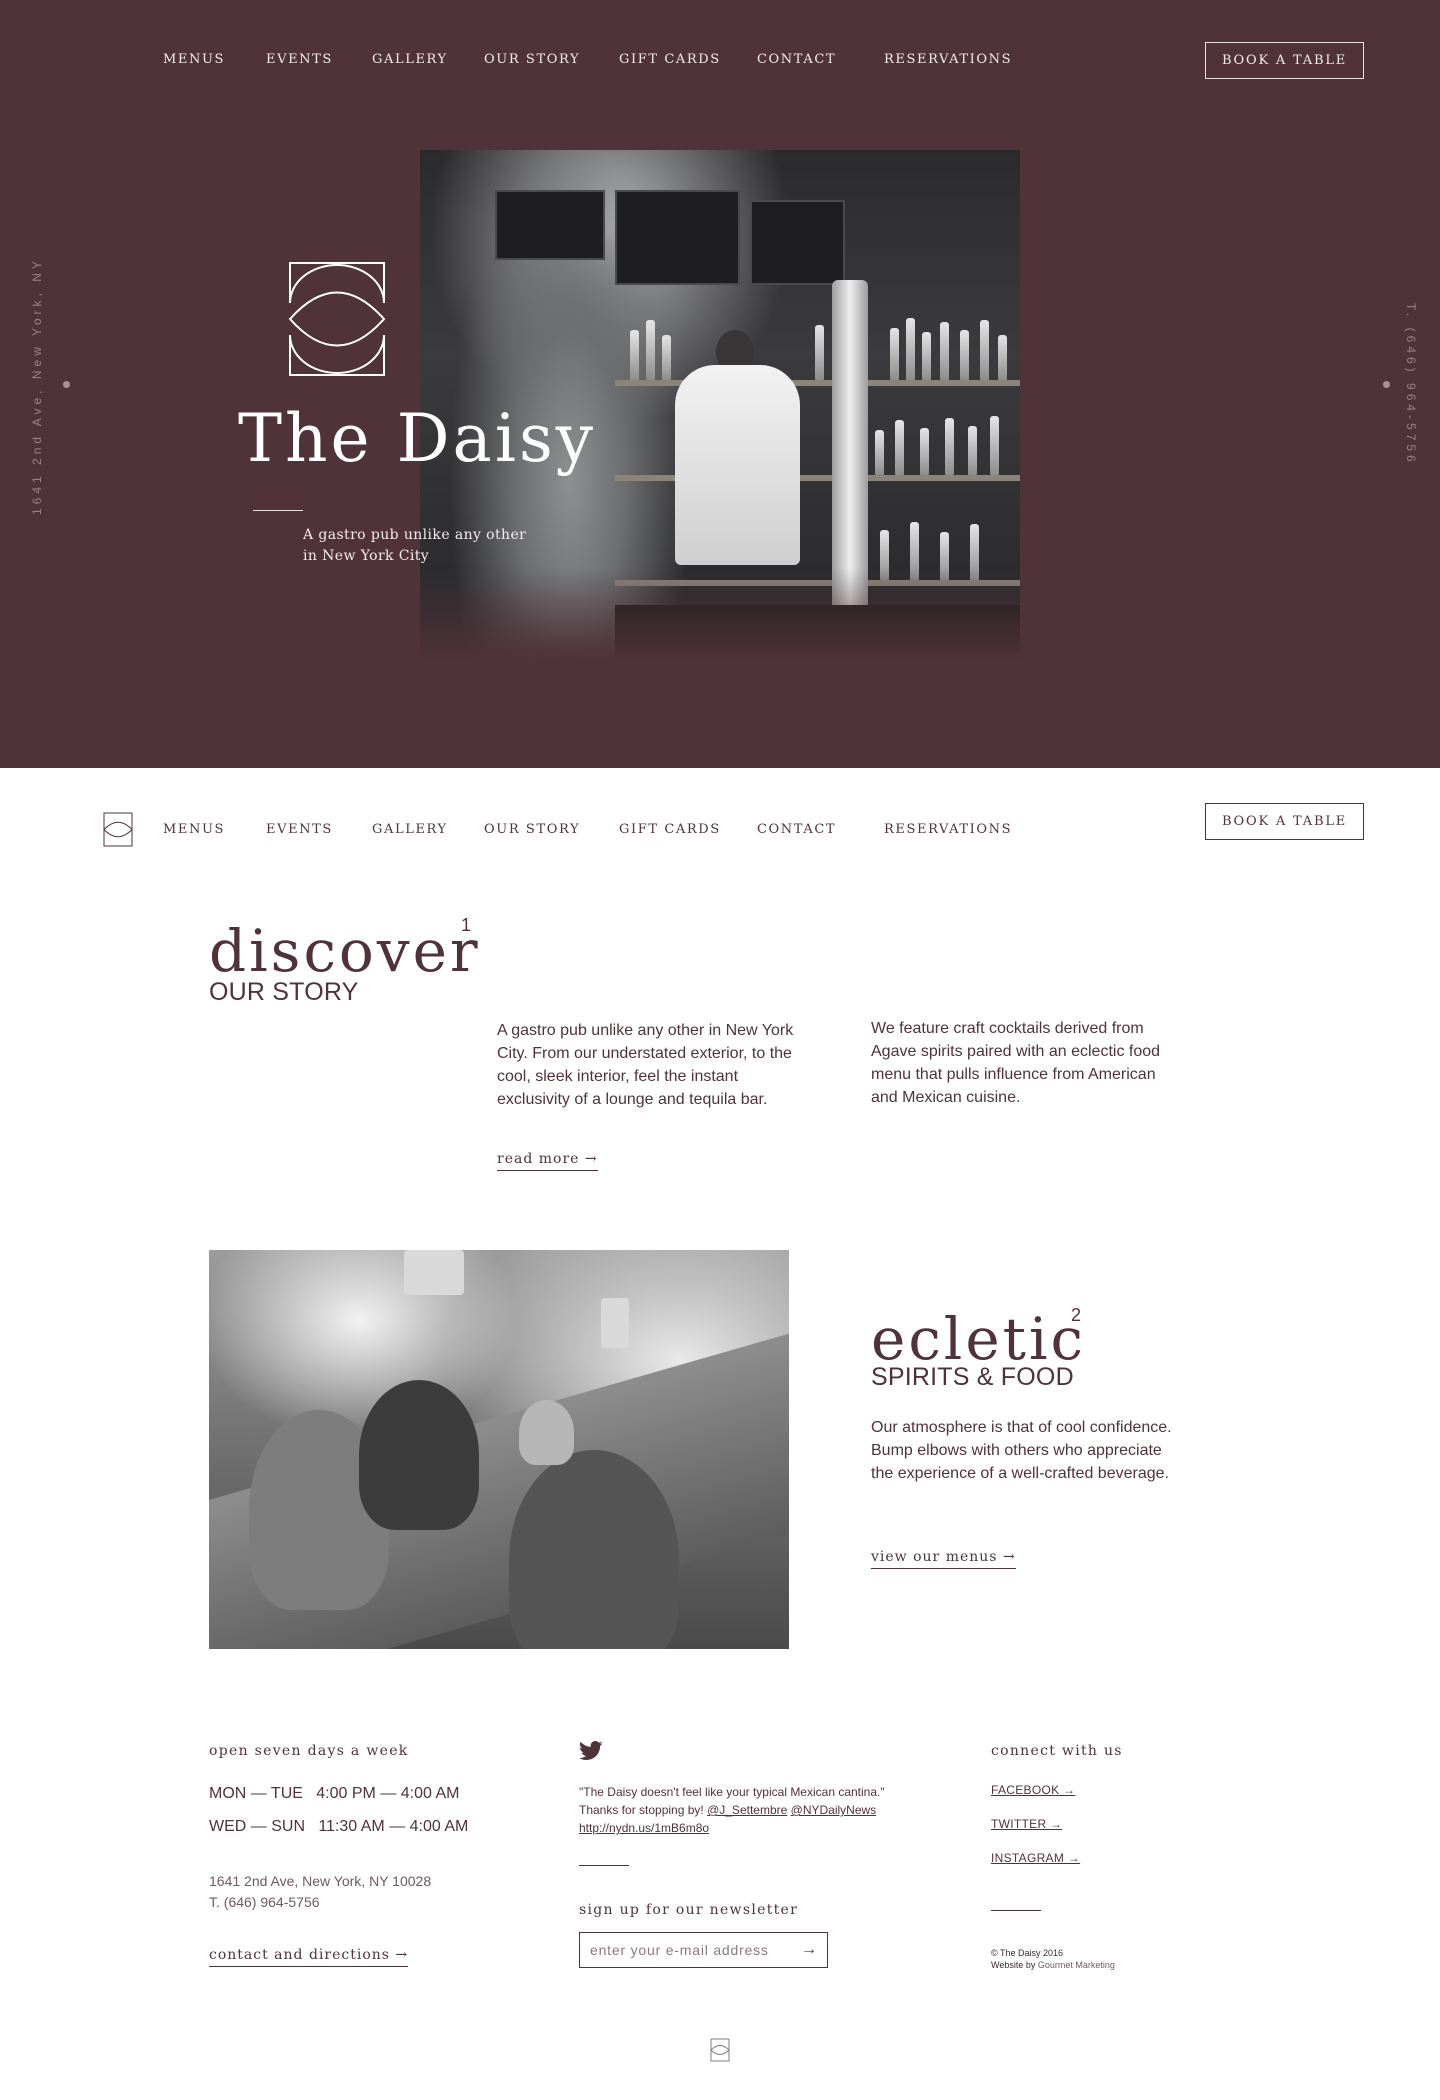 This screenshot has height=2100, width=1440. What do you see at coordinates (1013, 1965) in the screenshot?
I see `website-by-label: Website by` at bounding box center [1013, 1965].